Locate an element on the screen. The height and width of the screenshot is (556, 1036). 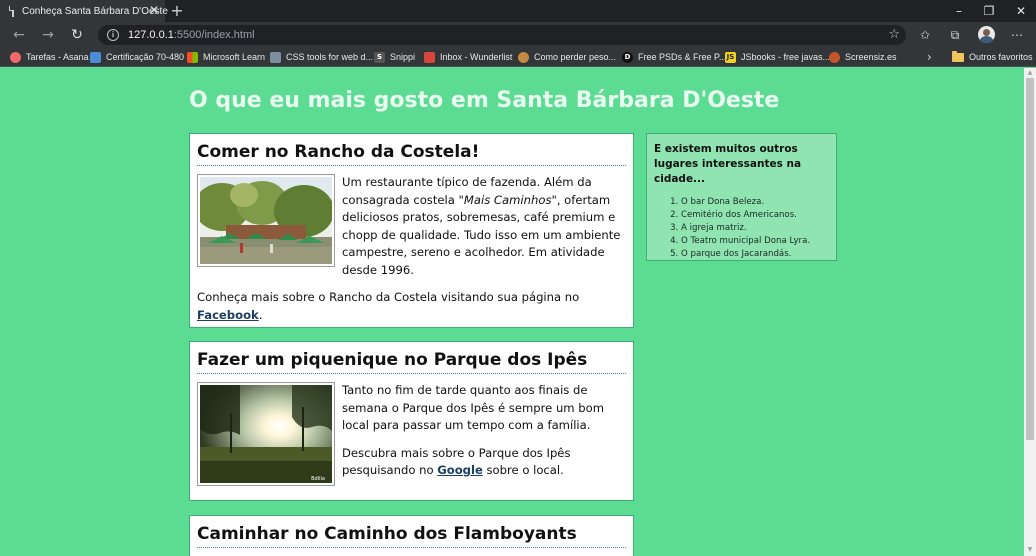
card-heading: Caminhar no Caminho dos Flamboyants is located at coordinates (411, 536).